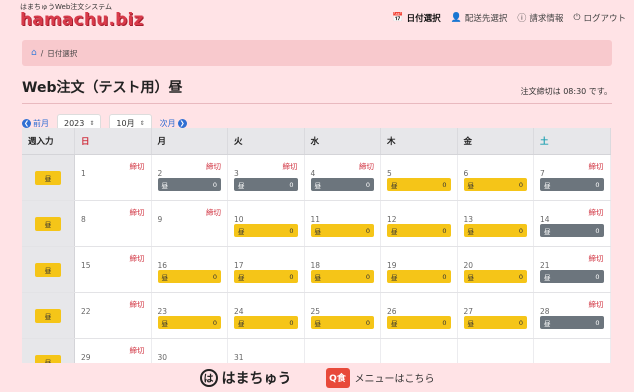 The image size is (634, 392). I want to click on day-cell: 2 締切昼 0, so click(189, 177).